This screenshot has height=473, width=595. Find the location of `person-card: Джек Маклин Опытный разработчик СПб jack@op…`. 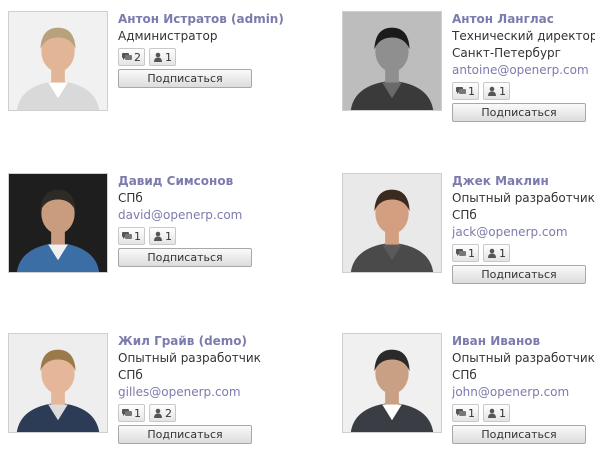

person-card: Джек Маклин Опытный разработчик СПб jack@op… is located at coordinates (468, 243).